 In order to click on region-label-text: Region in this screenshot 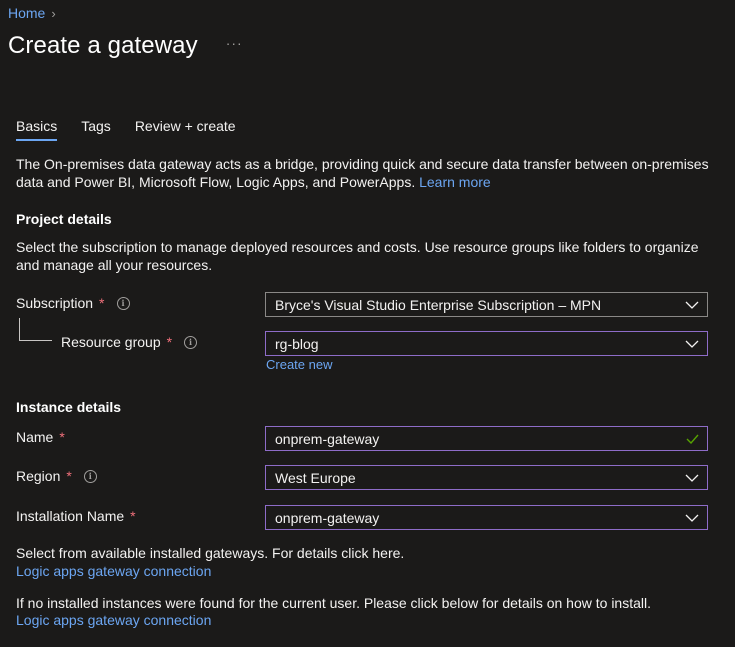, I will do `click(38, 476)`.